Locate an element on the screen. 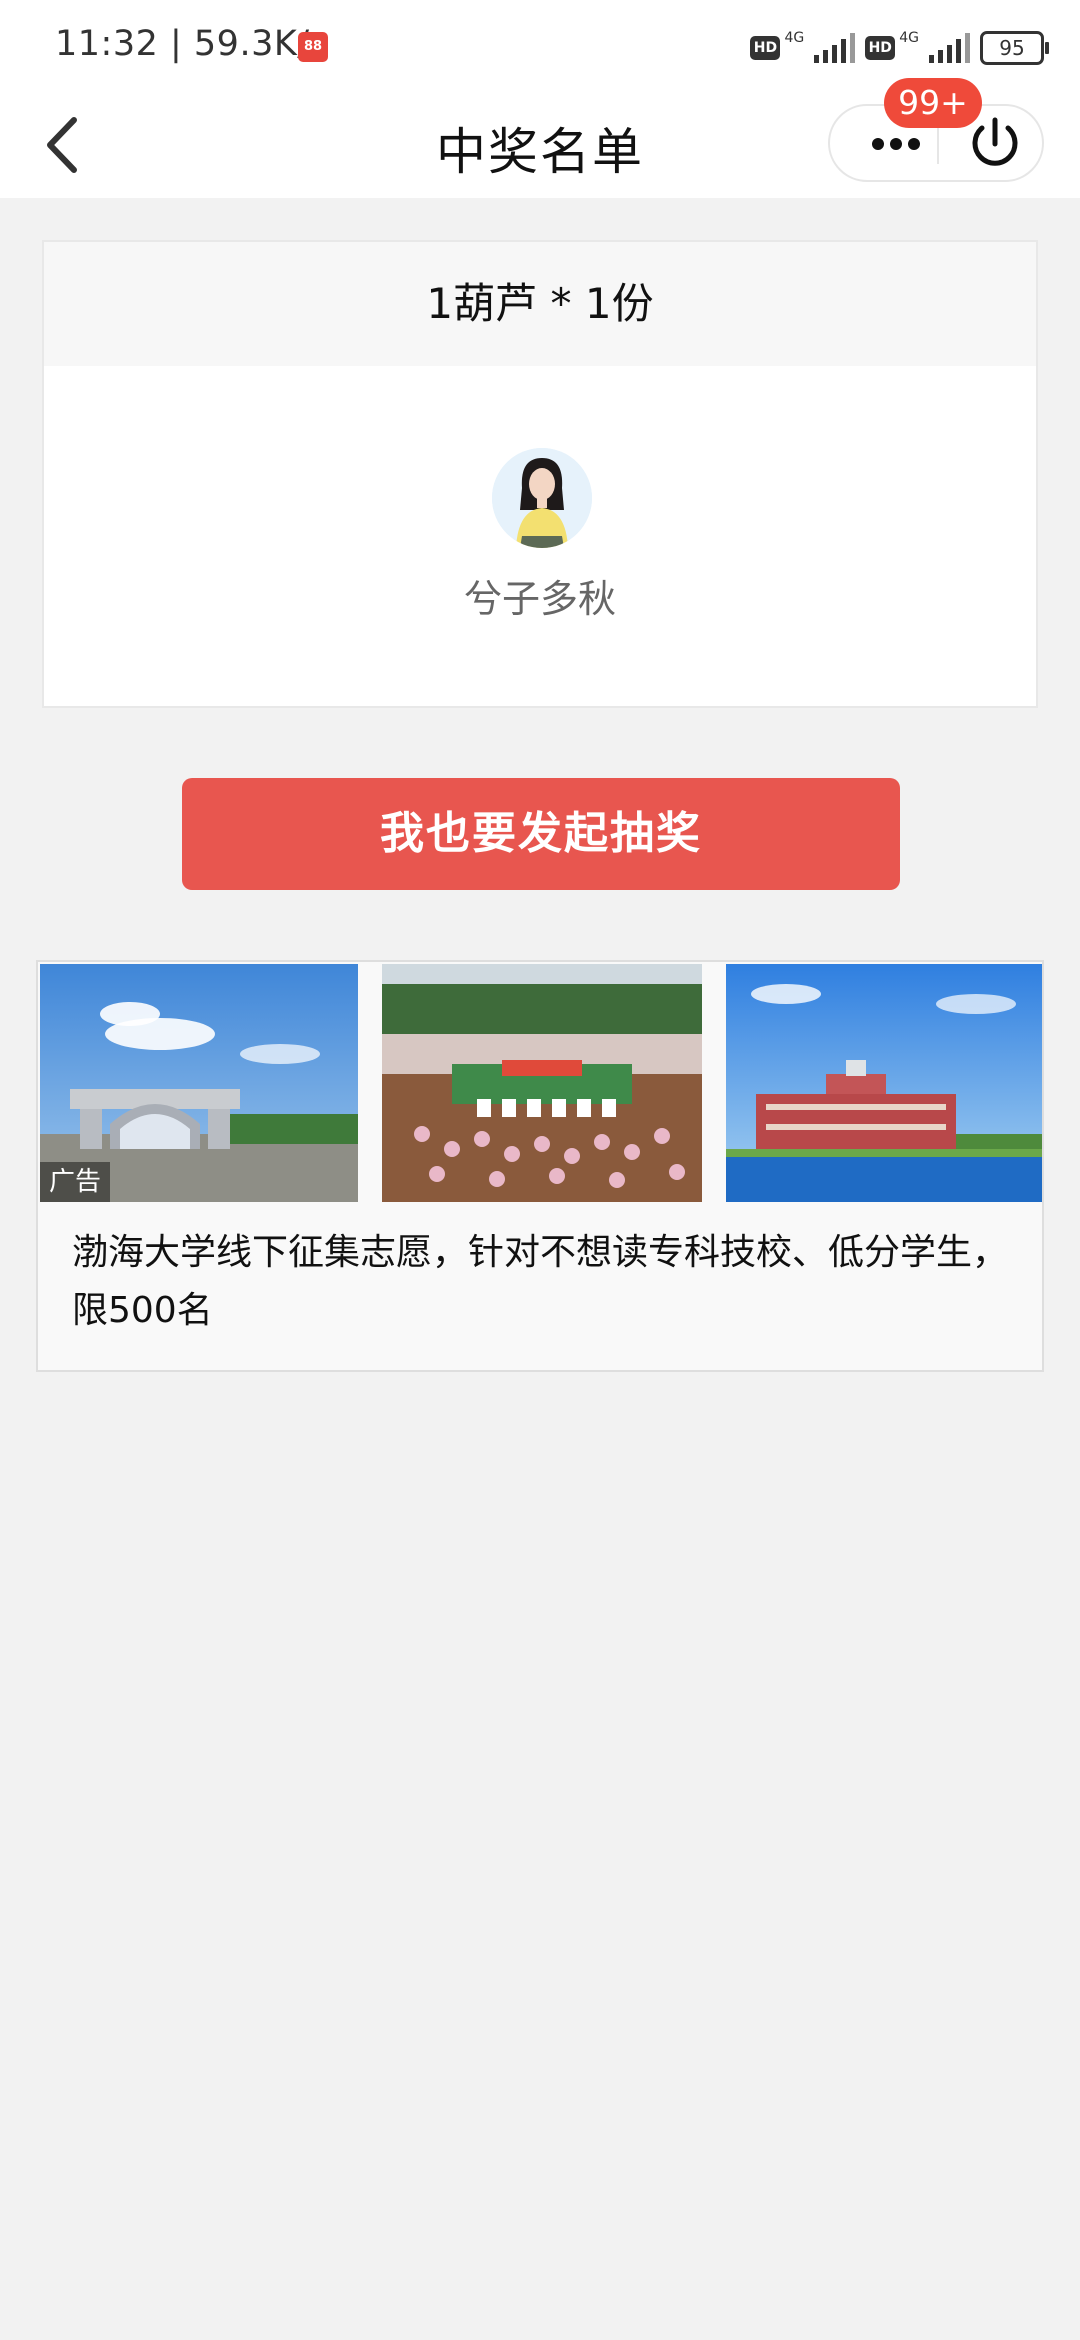  ad-tag: 广告 is located at coordinates (75, 1182).